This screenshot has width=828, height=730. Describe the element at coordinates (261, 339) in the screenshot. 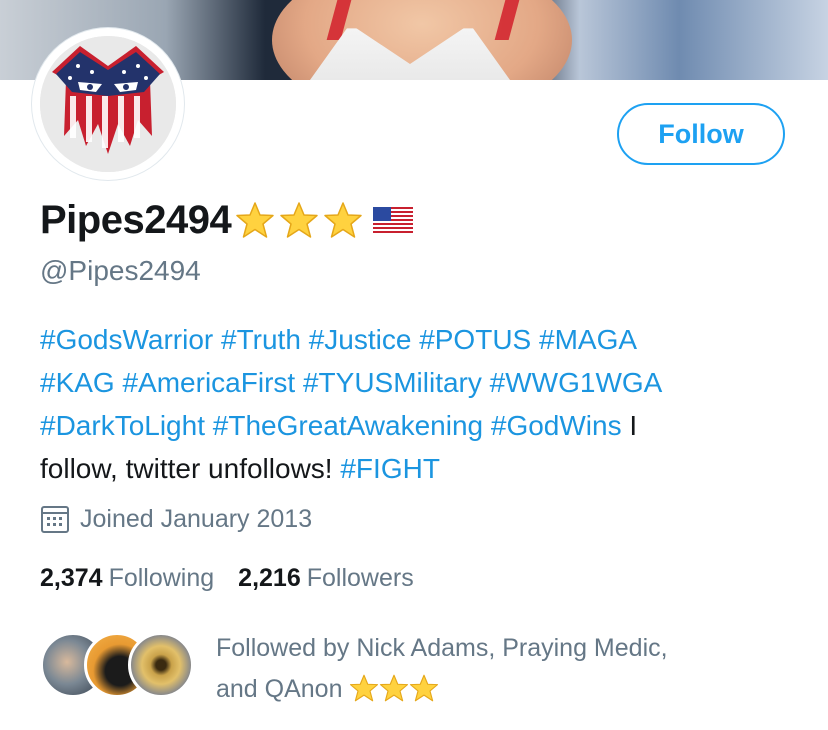

I see `hashtag-link: #Truth` at that location.